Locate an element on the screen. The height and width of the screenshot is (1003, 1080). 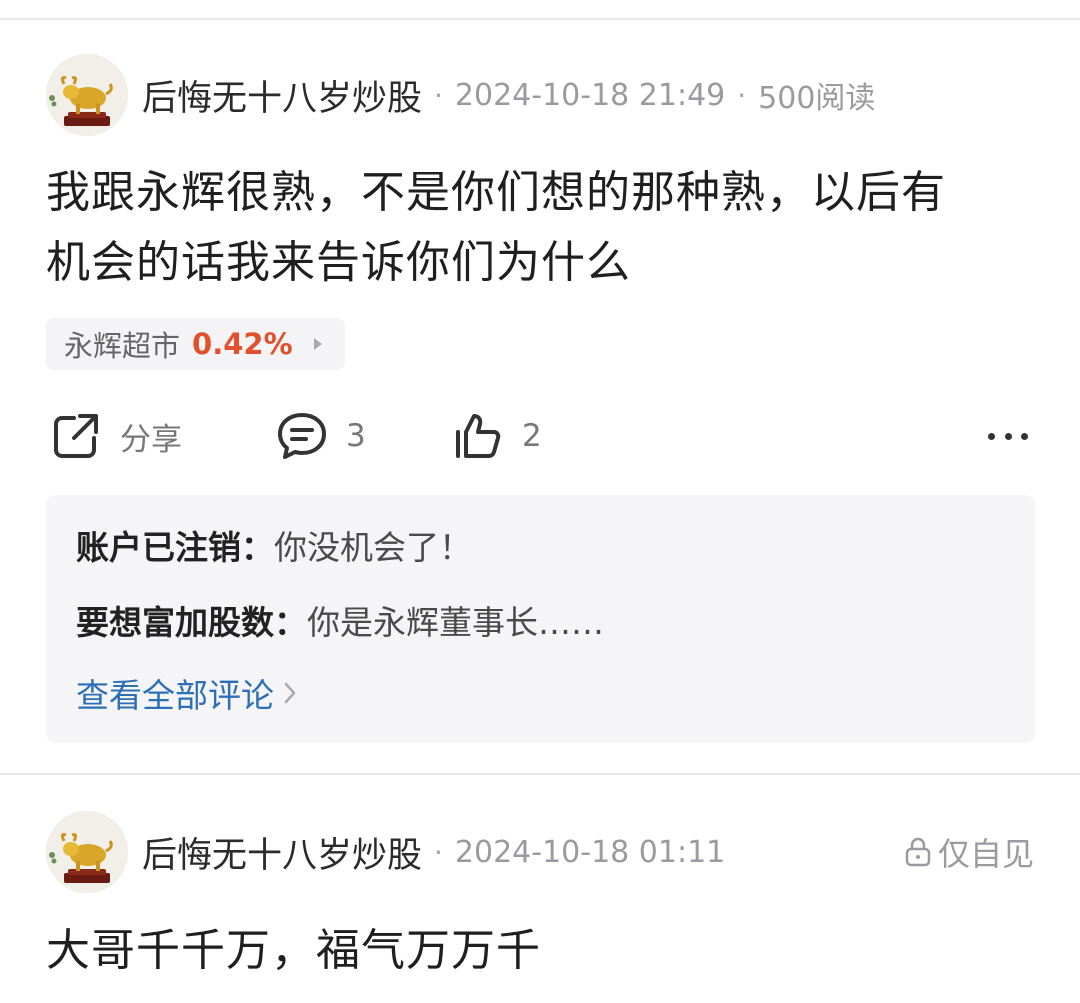
post-time: 2024-10-18 01:11 is located at coordinates (590, 852).